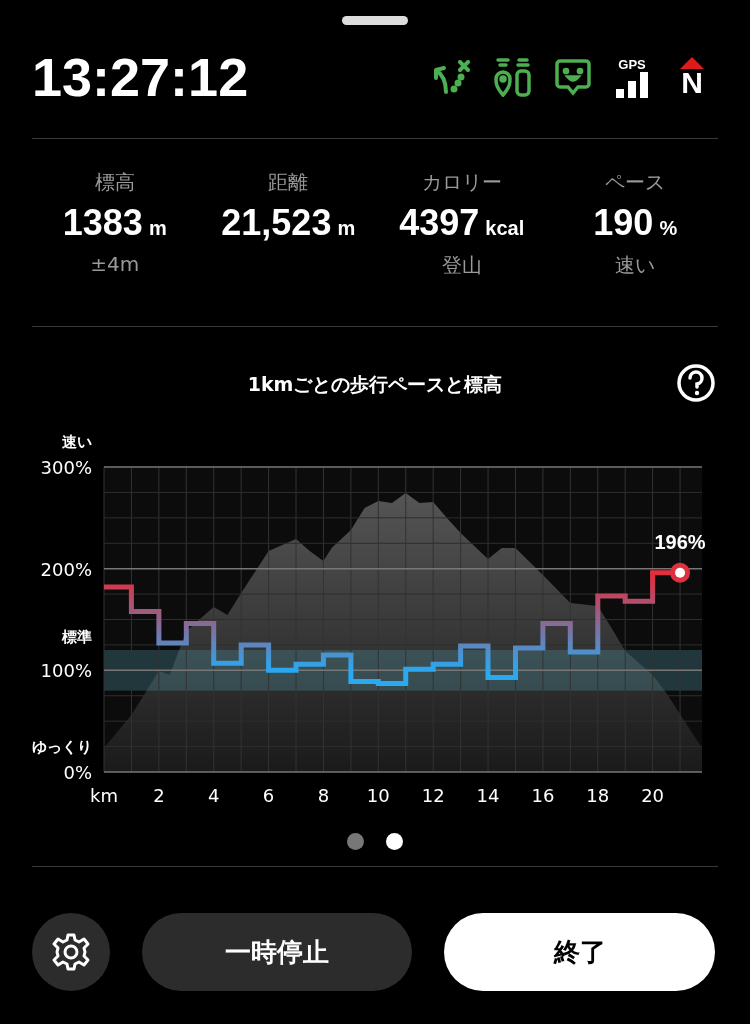 The width and height of the screenshot is (750, 1024). What do you see at coordinates (653, 795) in the screenshot?
I see `x-tick-label: 20` at bounding box center [653, 795].